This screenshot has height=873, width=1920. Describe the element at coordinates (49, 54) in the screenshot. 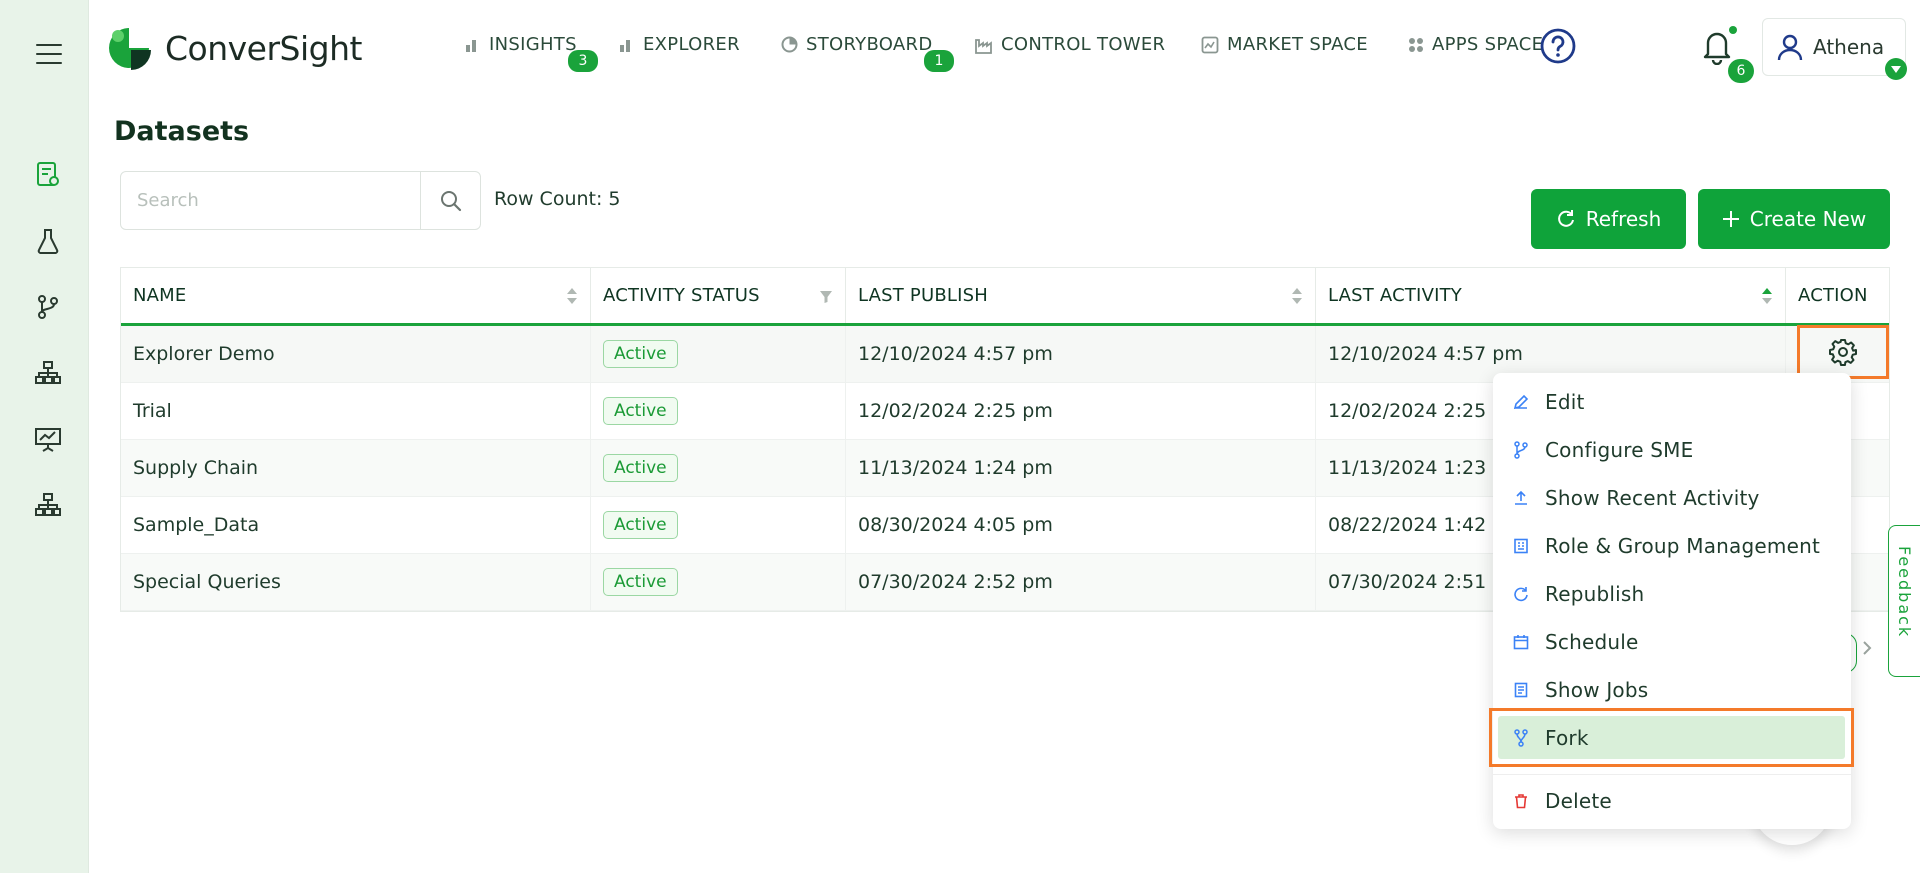

I see `menu-toggle-icon` at that location.